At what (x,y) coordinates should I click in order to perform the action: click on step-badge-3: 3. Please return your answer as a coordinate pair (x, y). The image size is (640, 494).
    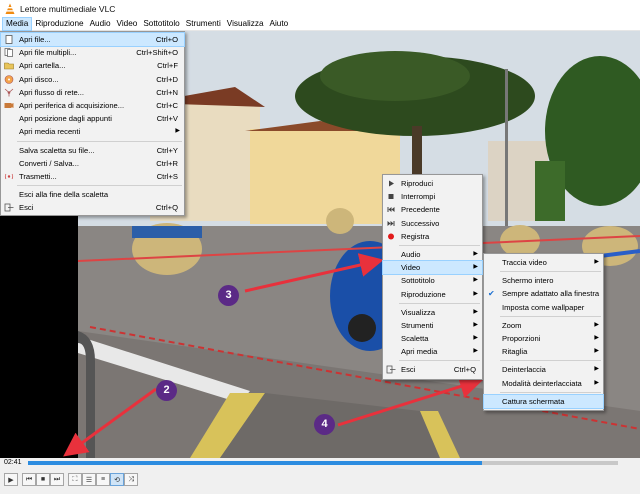
    Looking at the image, I should click on (228, 295).